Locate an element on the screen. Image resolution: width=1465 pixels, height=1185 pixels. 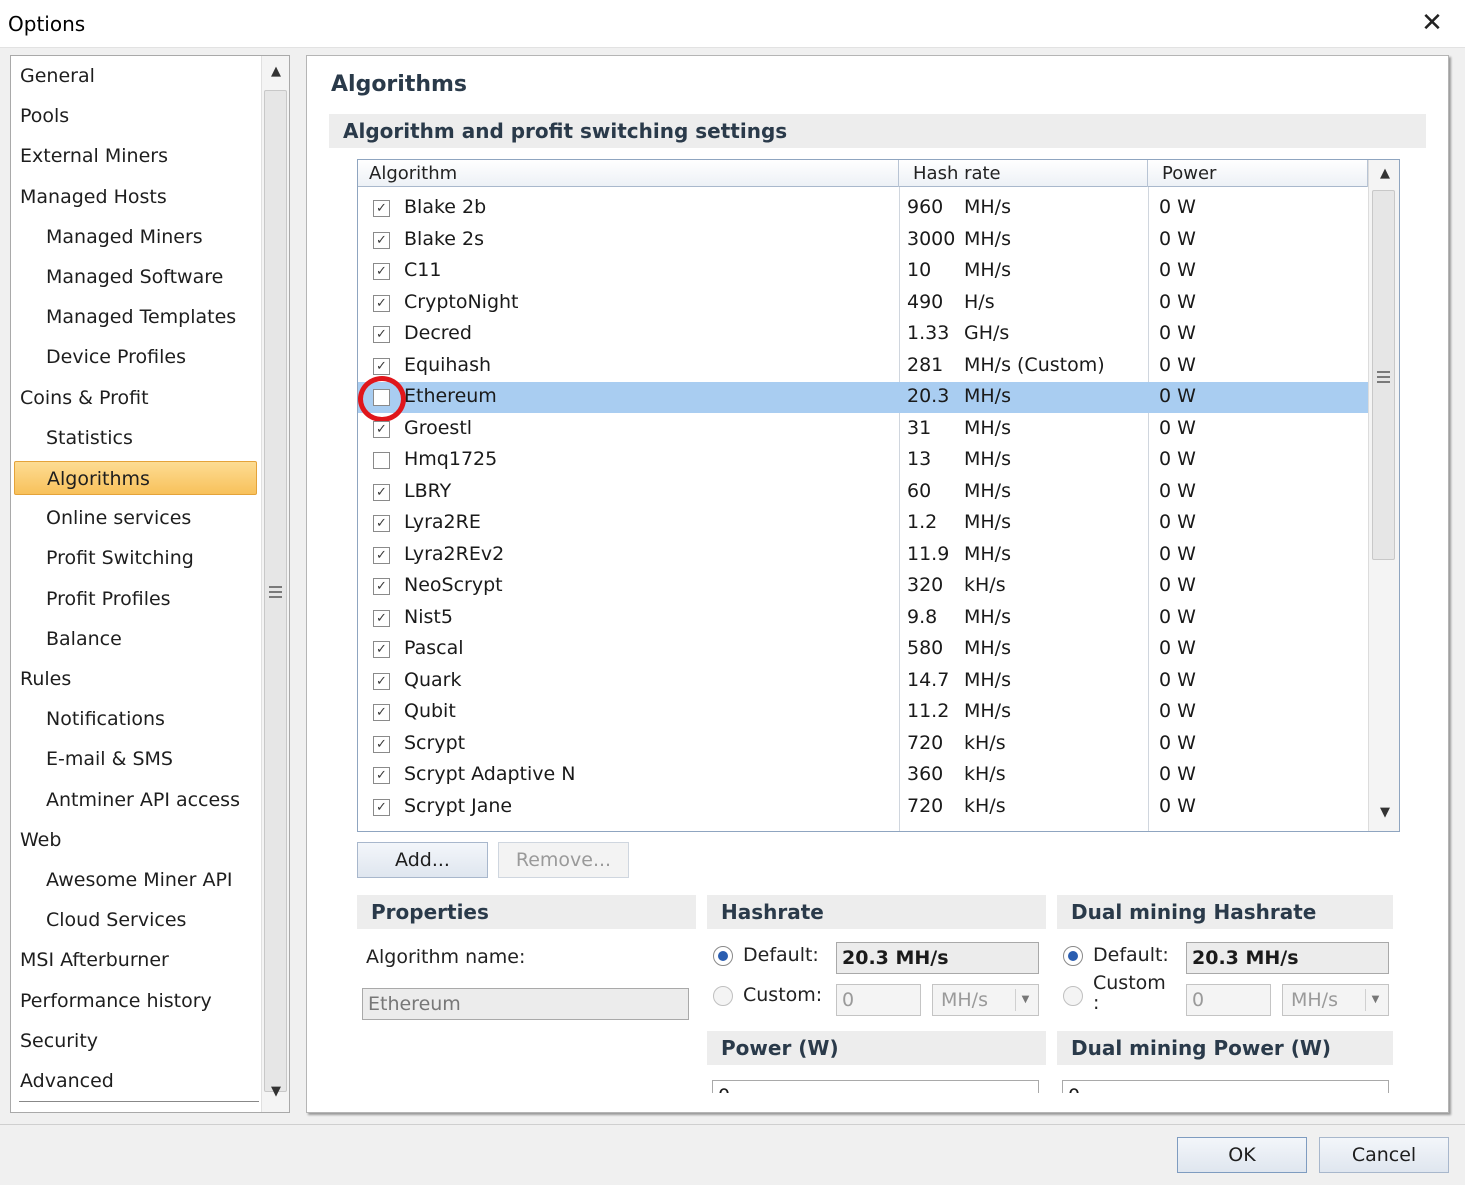
table-row: ✓ C11 10 MH/s 0 W is located at coordinates (863, 271).